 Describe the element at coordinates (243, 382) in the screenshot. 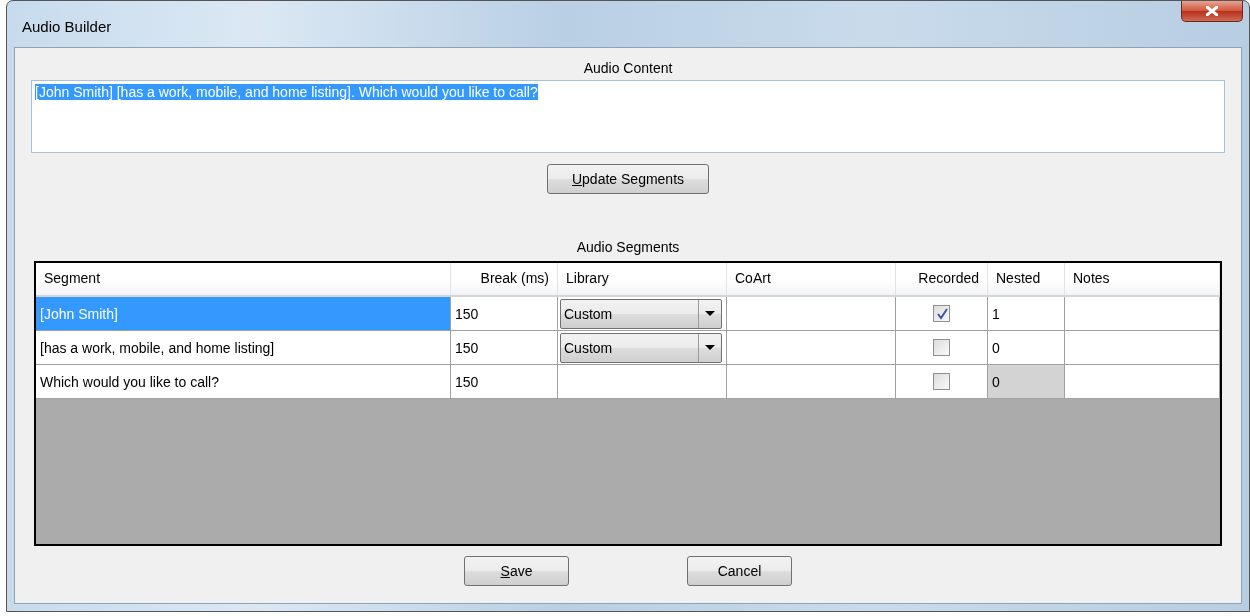

I see `table-cell: Which would you like to call?` at that location.